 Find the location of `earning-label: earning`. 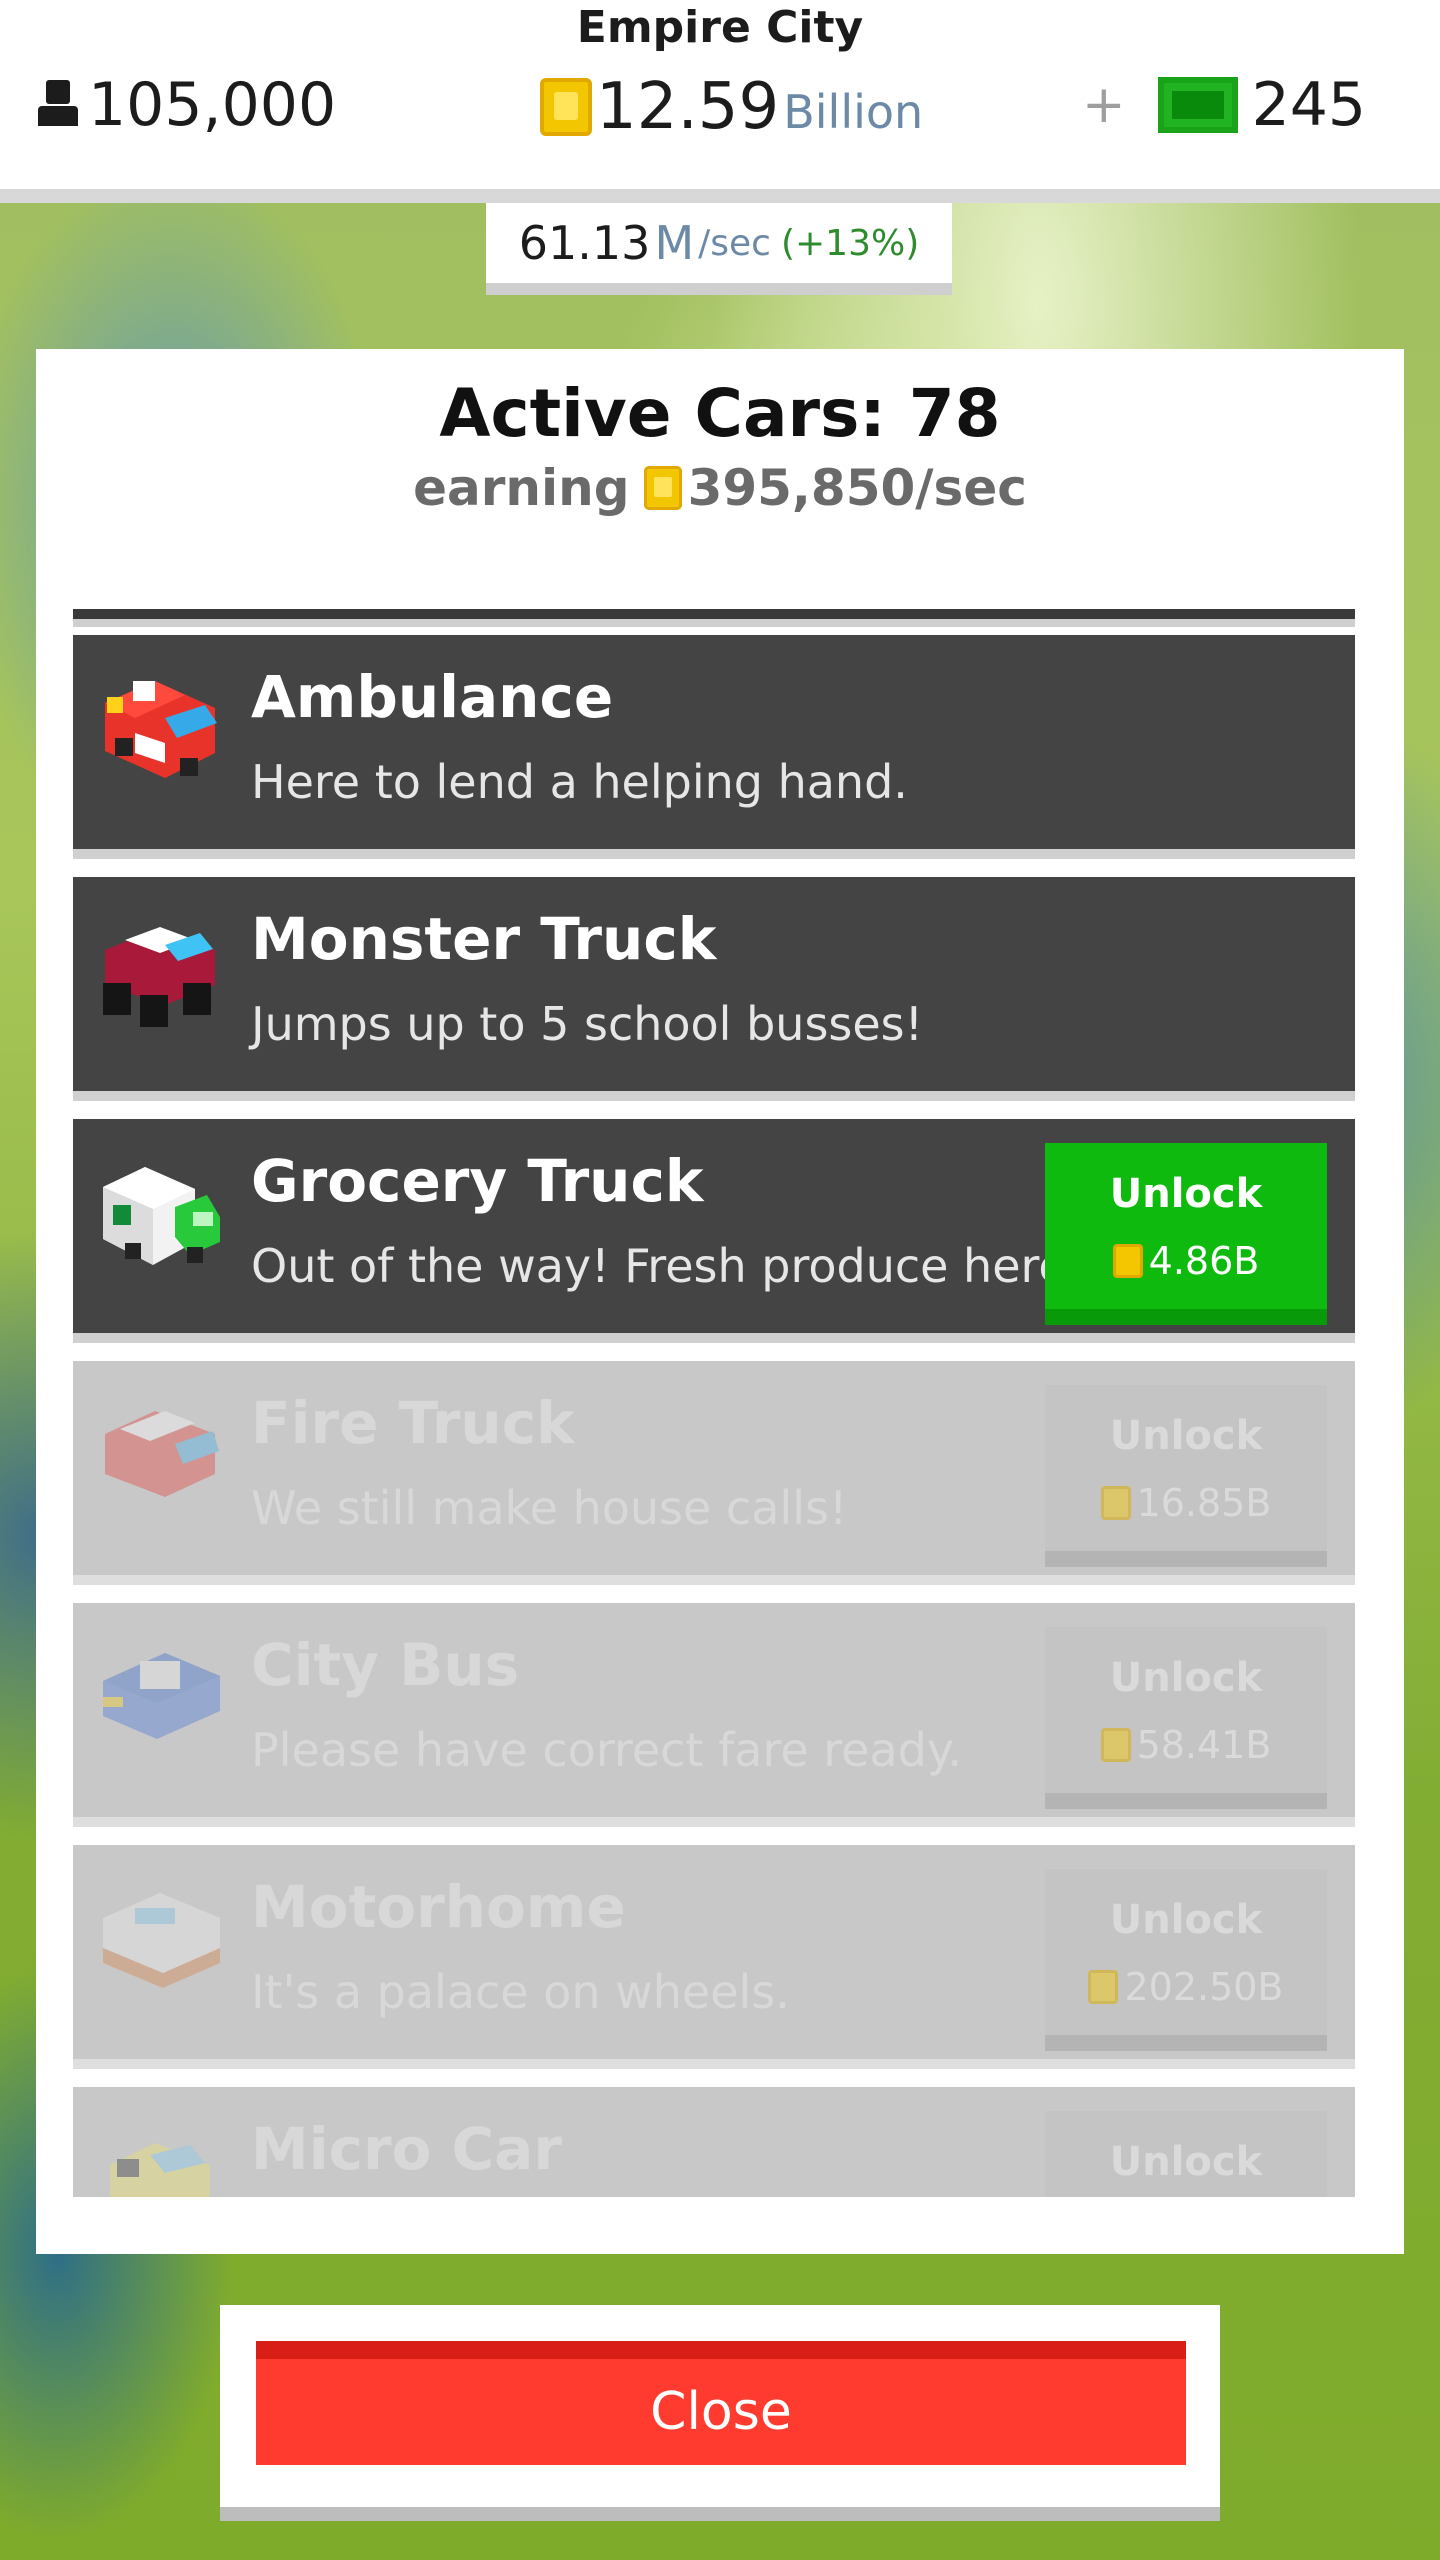

earning-label: earning is located at coordinates (521, 488).